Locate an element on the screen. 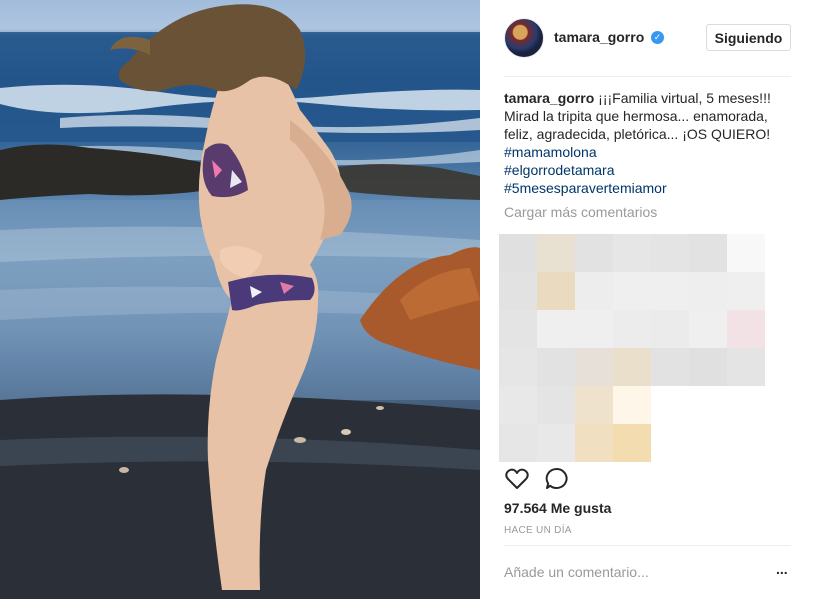 The image size is (814, 599). comment-input is located at coordinates (629, 572).